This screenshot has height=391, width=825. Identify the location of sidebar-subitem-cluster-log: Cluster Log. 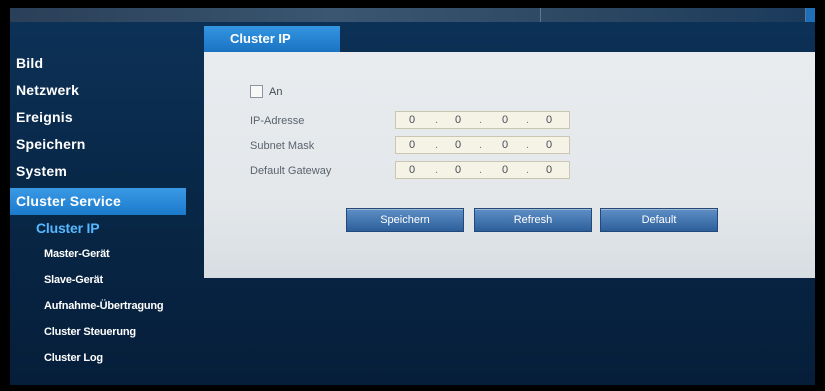
(107, 358).